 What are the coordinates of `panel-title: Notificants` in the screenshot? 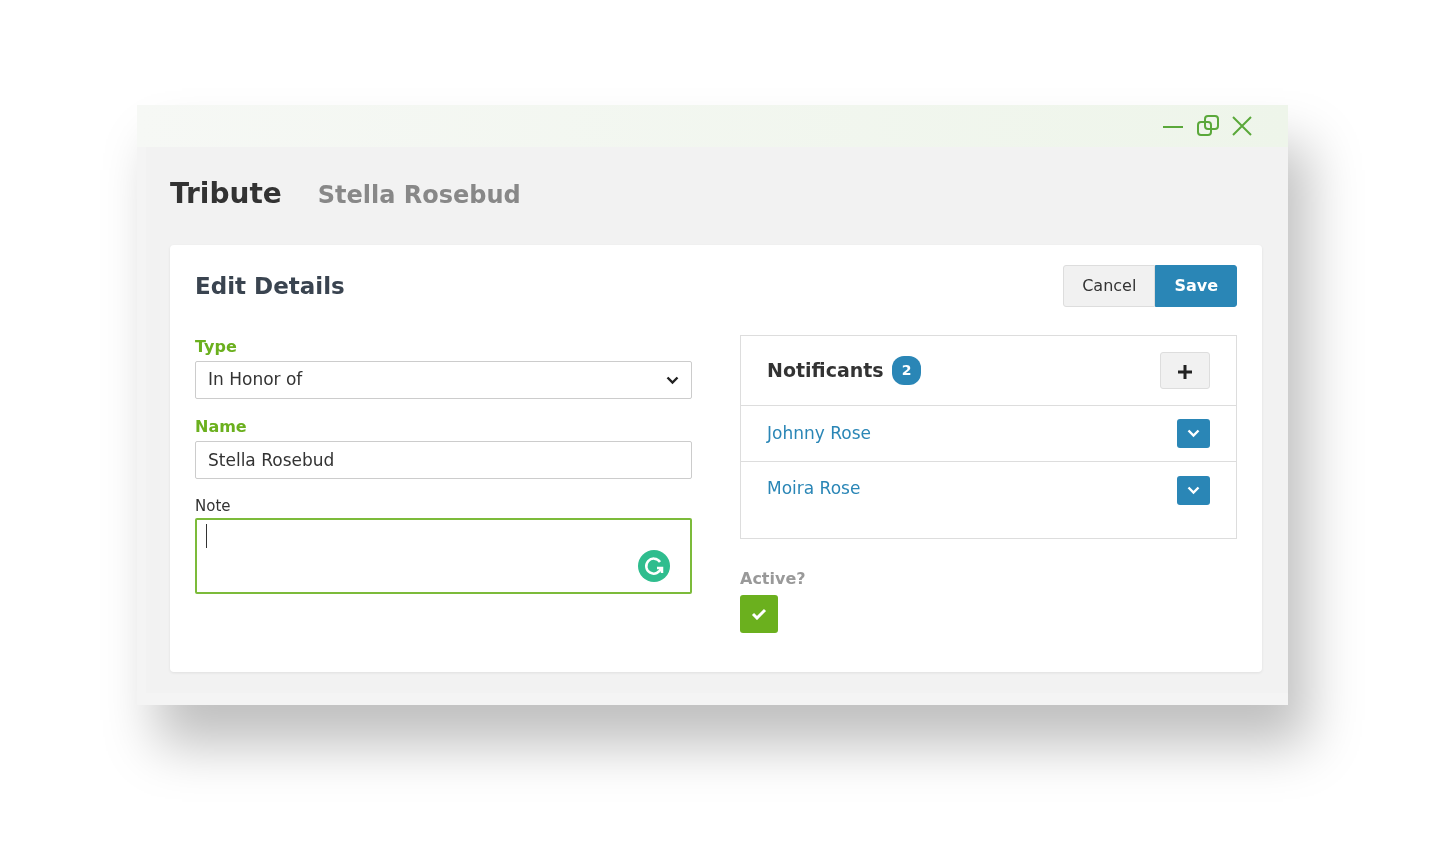 It's located at (825, 371).